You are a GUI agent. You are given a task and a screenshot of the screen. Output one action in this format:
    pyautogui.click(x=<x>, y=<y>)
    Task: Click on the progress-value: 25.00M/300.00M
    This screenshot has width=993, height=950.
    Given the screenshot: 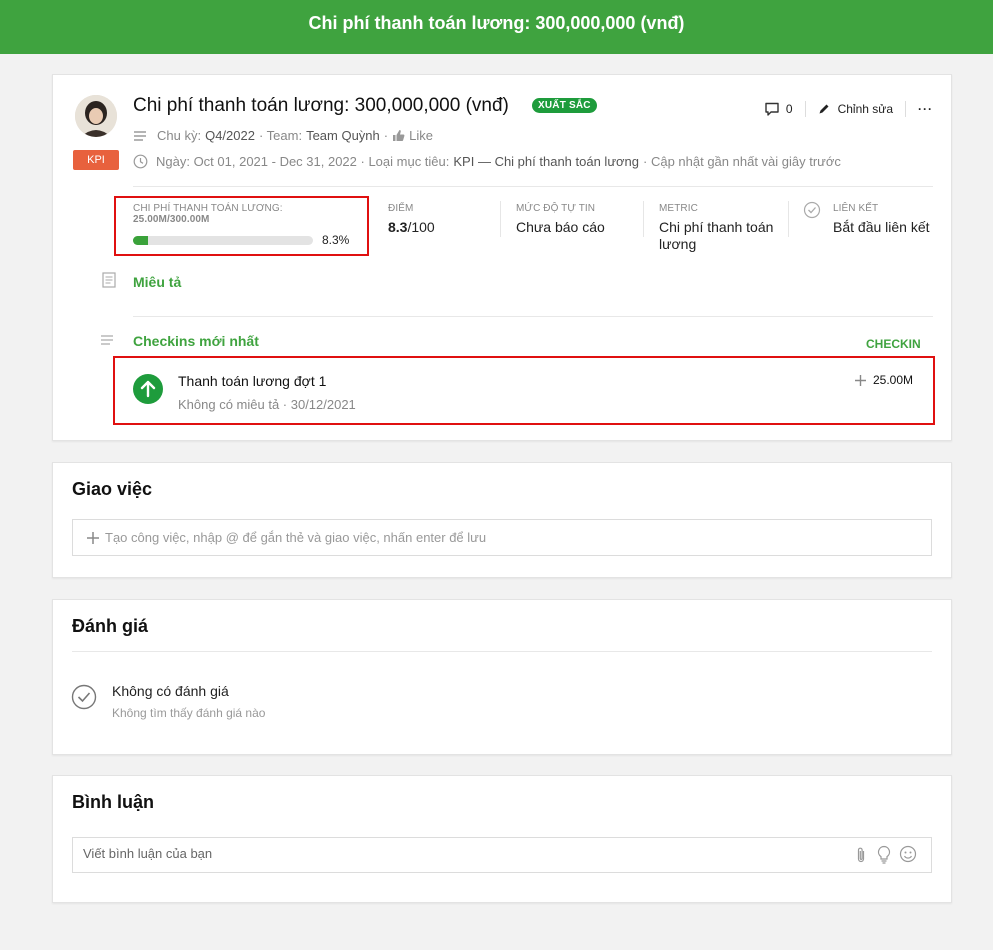 What is the action you would take?
    pyautogui.click(x=171, y=219)
    